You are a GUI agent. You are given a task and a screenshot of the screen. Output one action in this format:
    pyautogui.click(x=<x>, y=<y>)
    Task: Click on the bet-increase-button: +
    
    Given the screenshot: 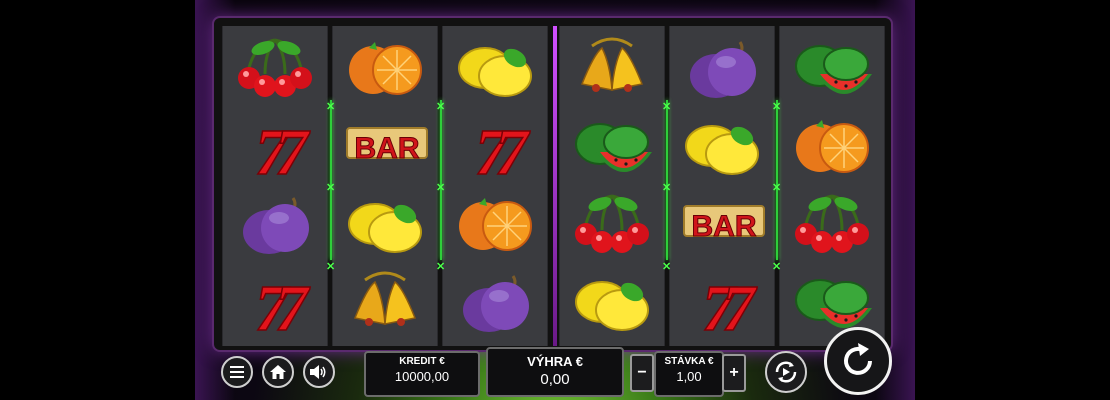 What is the action you would take?
    pyautogui.click(x=734, y=373)
    